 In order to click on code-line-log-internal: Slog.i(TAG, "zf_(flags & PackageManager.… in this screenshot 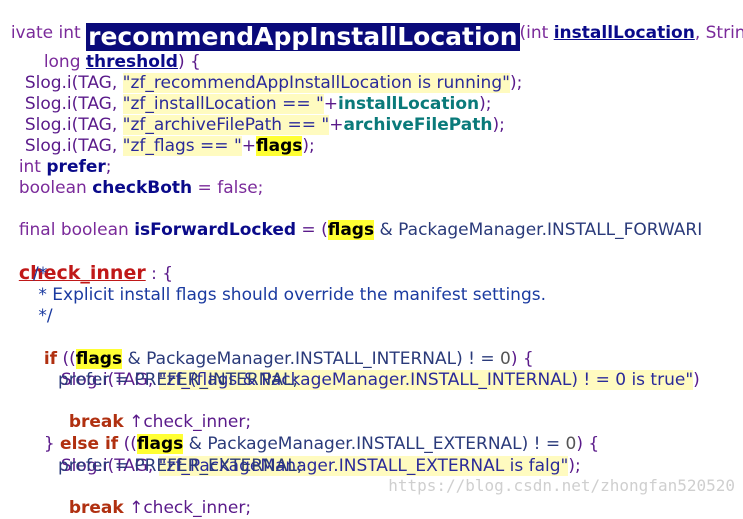, I will do `click(375, 369)`.